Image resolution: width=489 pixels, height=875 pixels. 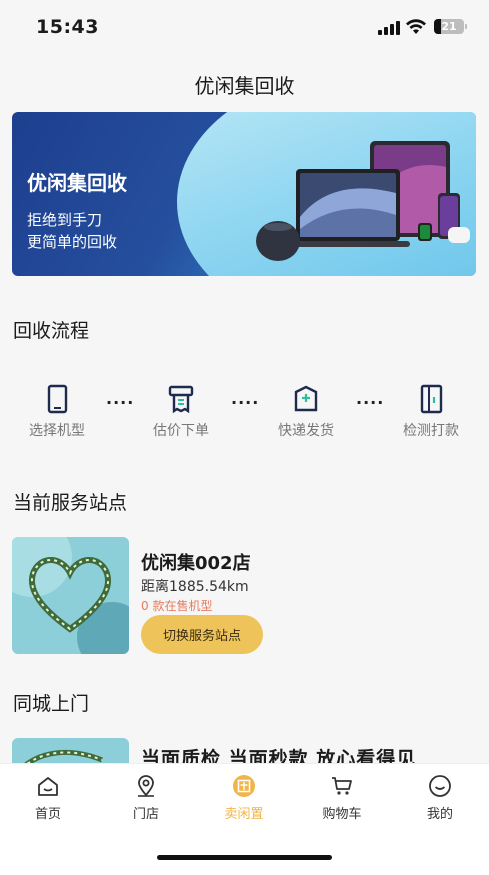 I want to click on home-icon, so click(x=48, y=786).